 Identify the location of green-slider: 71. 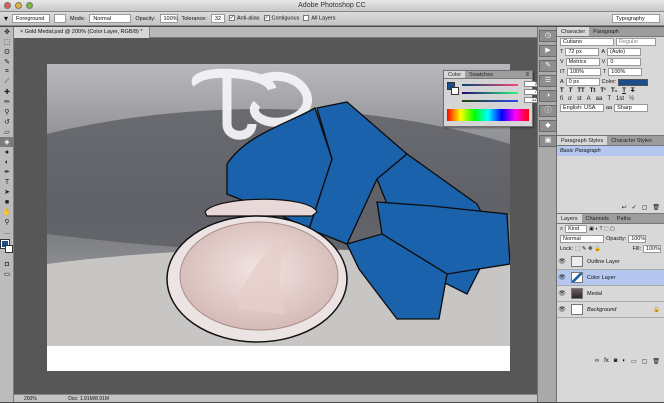
(502, 92).